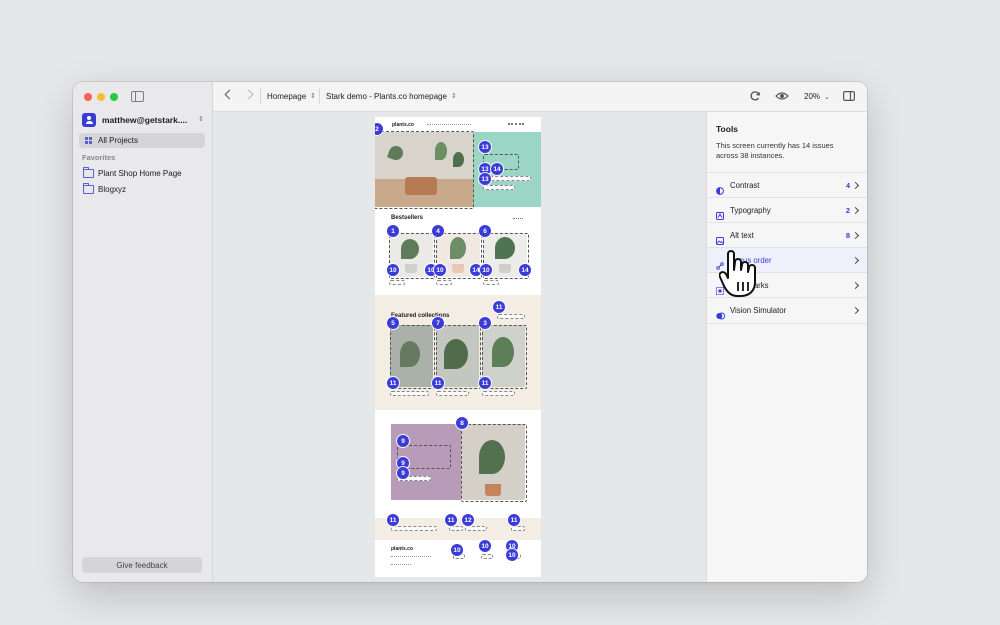  What do you see at coordinates (787, 210) in the screenshot?
I see `tool-typography: Typography 2` at bounding box center [787, 210].